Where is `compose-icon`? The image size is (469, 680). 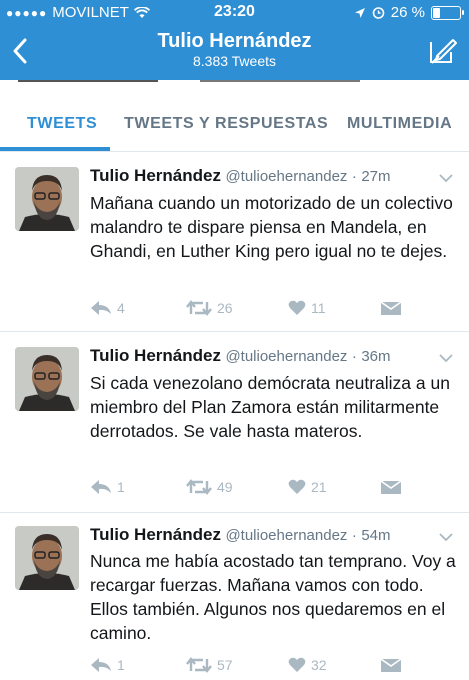 compose-icon is located at coordinates (443, 50).